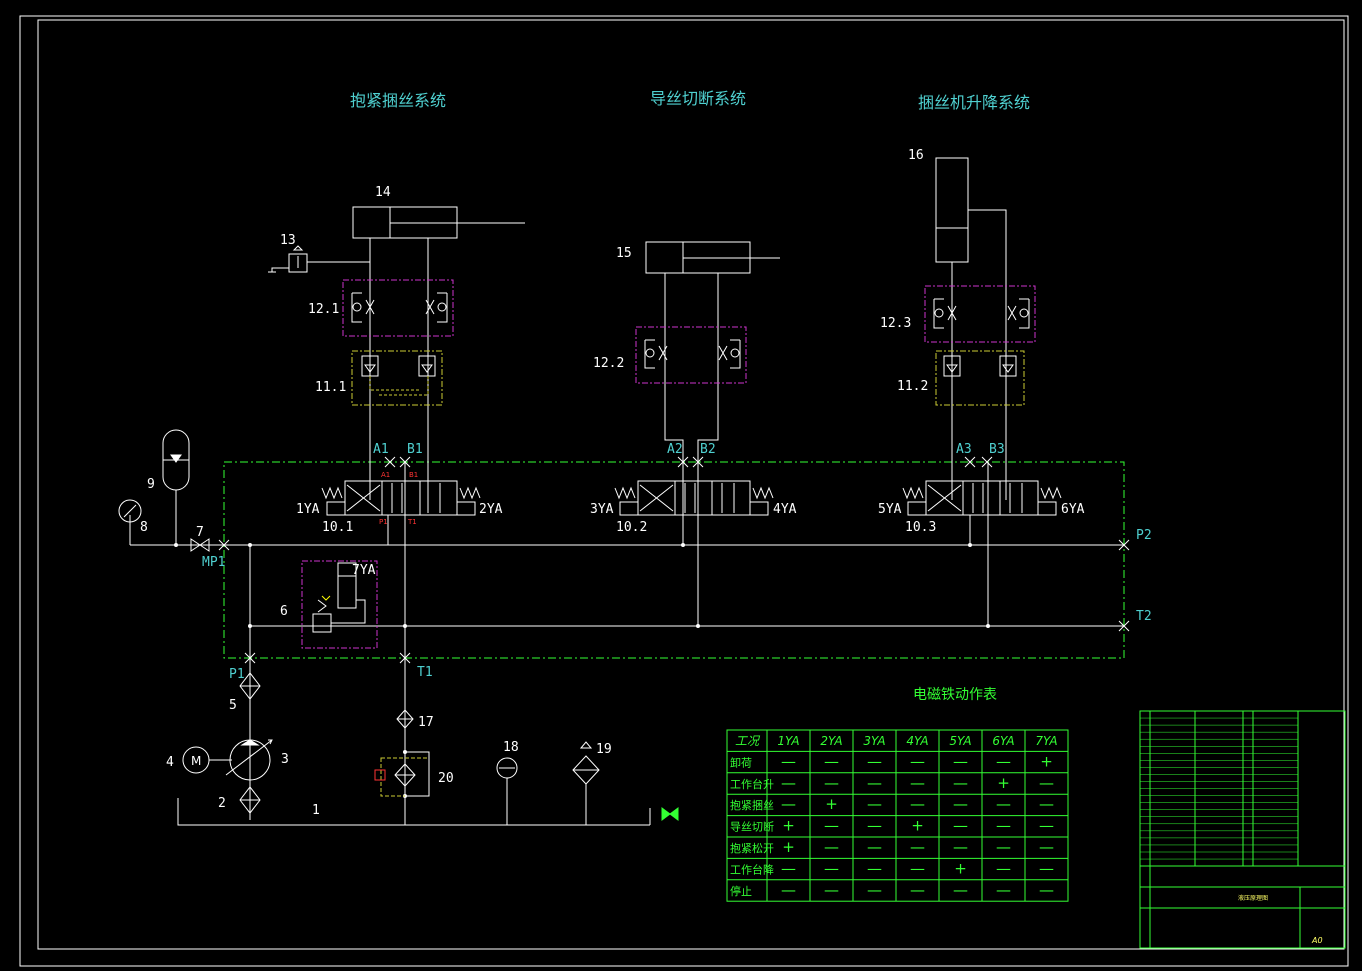  What do you see at coordinates (1144, 616) in the screenshot?
I see `port-T2: T2` at bounding box center [1144, 616].